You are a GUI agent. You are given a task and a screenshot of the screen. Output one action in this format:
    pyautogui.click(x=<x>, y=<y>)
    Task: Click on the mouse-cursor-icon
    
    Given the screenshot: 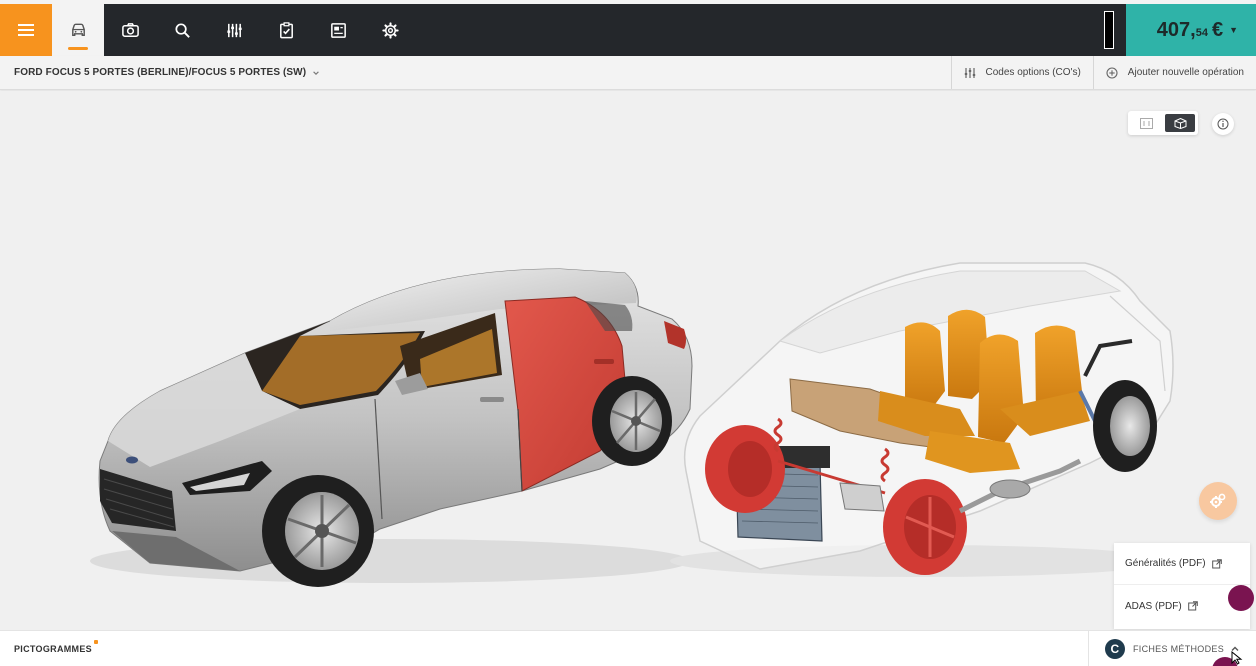 What is the action you would take?
    pyautogui.click(x=1237, y=658)
    